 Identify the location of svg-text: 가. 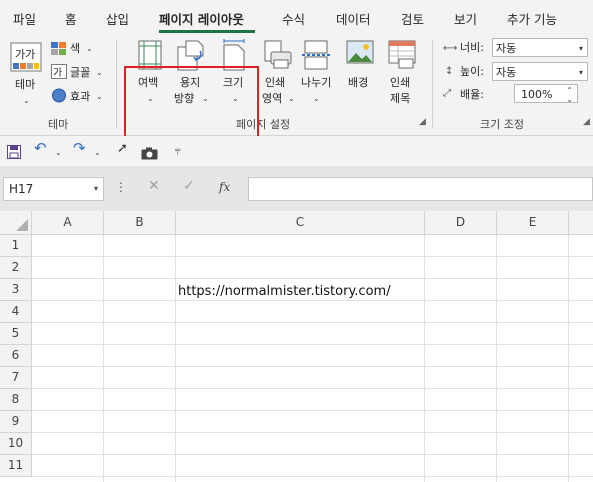
(57, 73).